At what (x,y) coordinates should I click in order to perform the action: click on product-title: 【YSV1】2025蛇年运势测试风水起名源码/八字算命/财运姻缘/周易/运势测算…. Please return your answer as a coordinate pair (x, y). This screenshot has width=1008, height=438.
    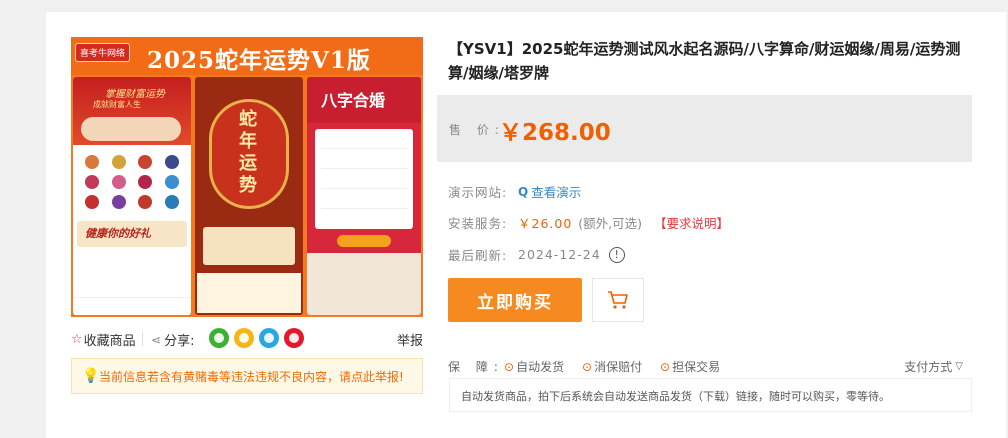
    Looking at the image, I should click on (704, 61).